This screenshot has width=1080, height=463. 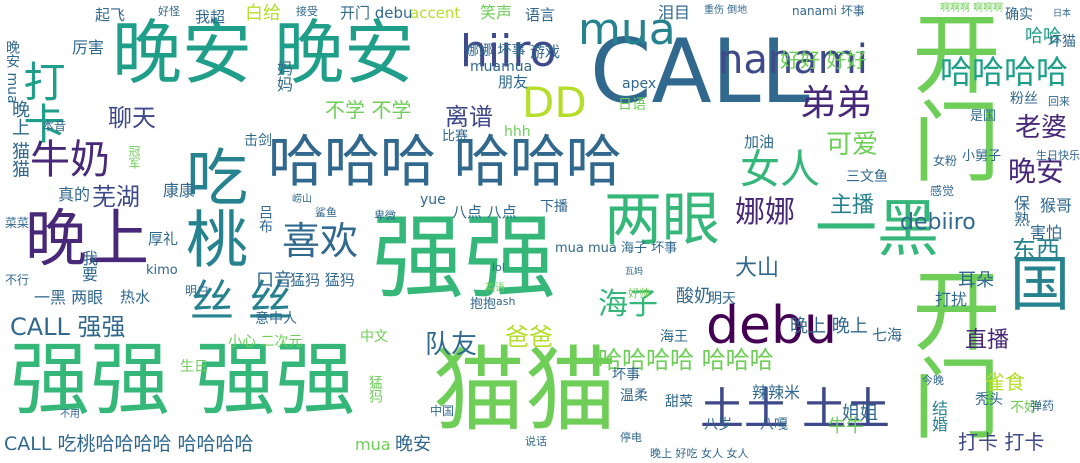 What do you see at coordinates (1001, 442) in the screenshot?
I see `cloud-word: 打卡 打卡` at bounding box center [1001, 442].